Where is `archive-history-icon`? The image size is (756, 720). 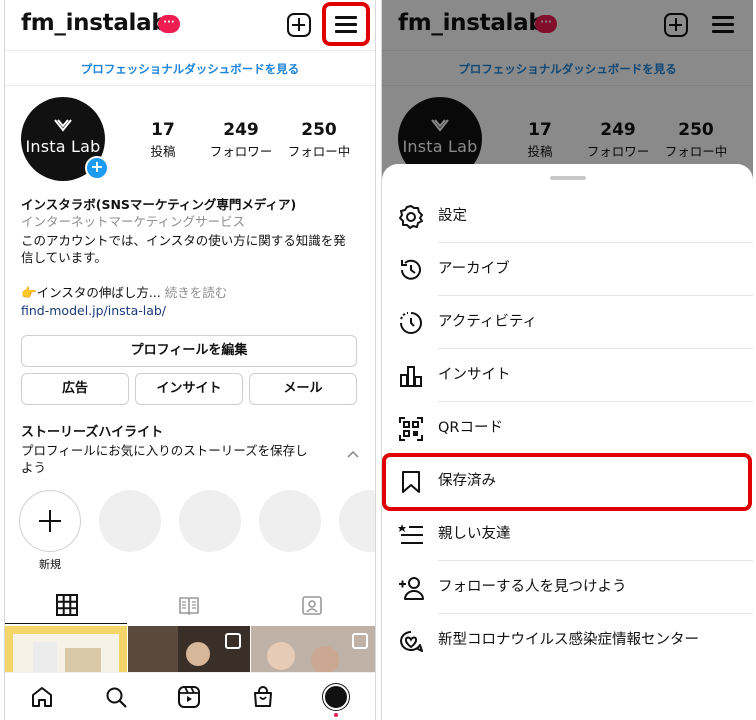 archive-history-icon is located at coordinates (411, 269).